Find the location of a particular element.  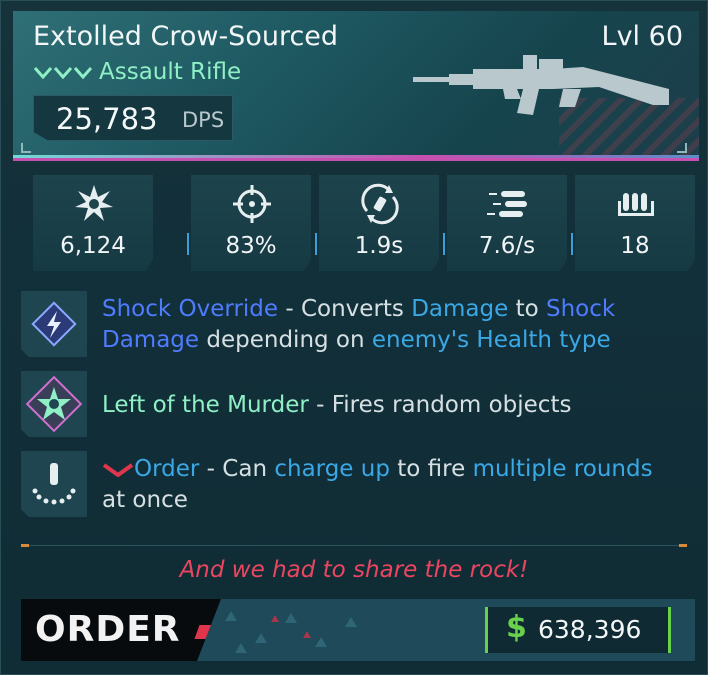

dps-box: 25,783 DPS is located at coordinates (133, 118).